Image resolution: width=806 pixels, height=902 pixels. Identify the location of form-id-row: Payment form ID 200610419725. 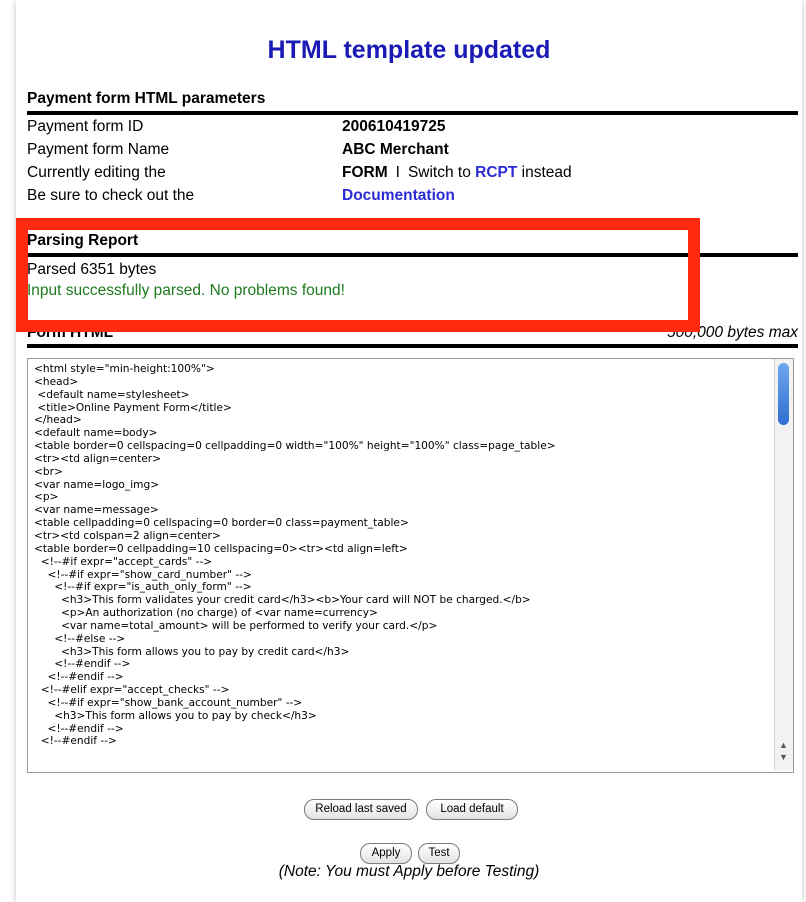
(412, 129).